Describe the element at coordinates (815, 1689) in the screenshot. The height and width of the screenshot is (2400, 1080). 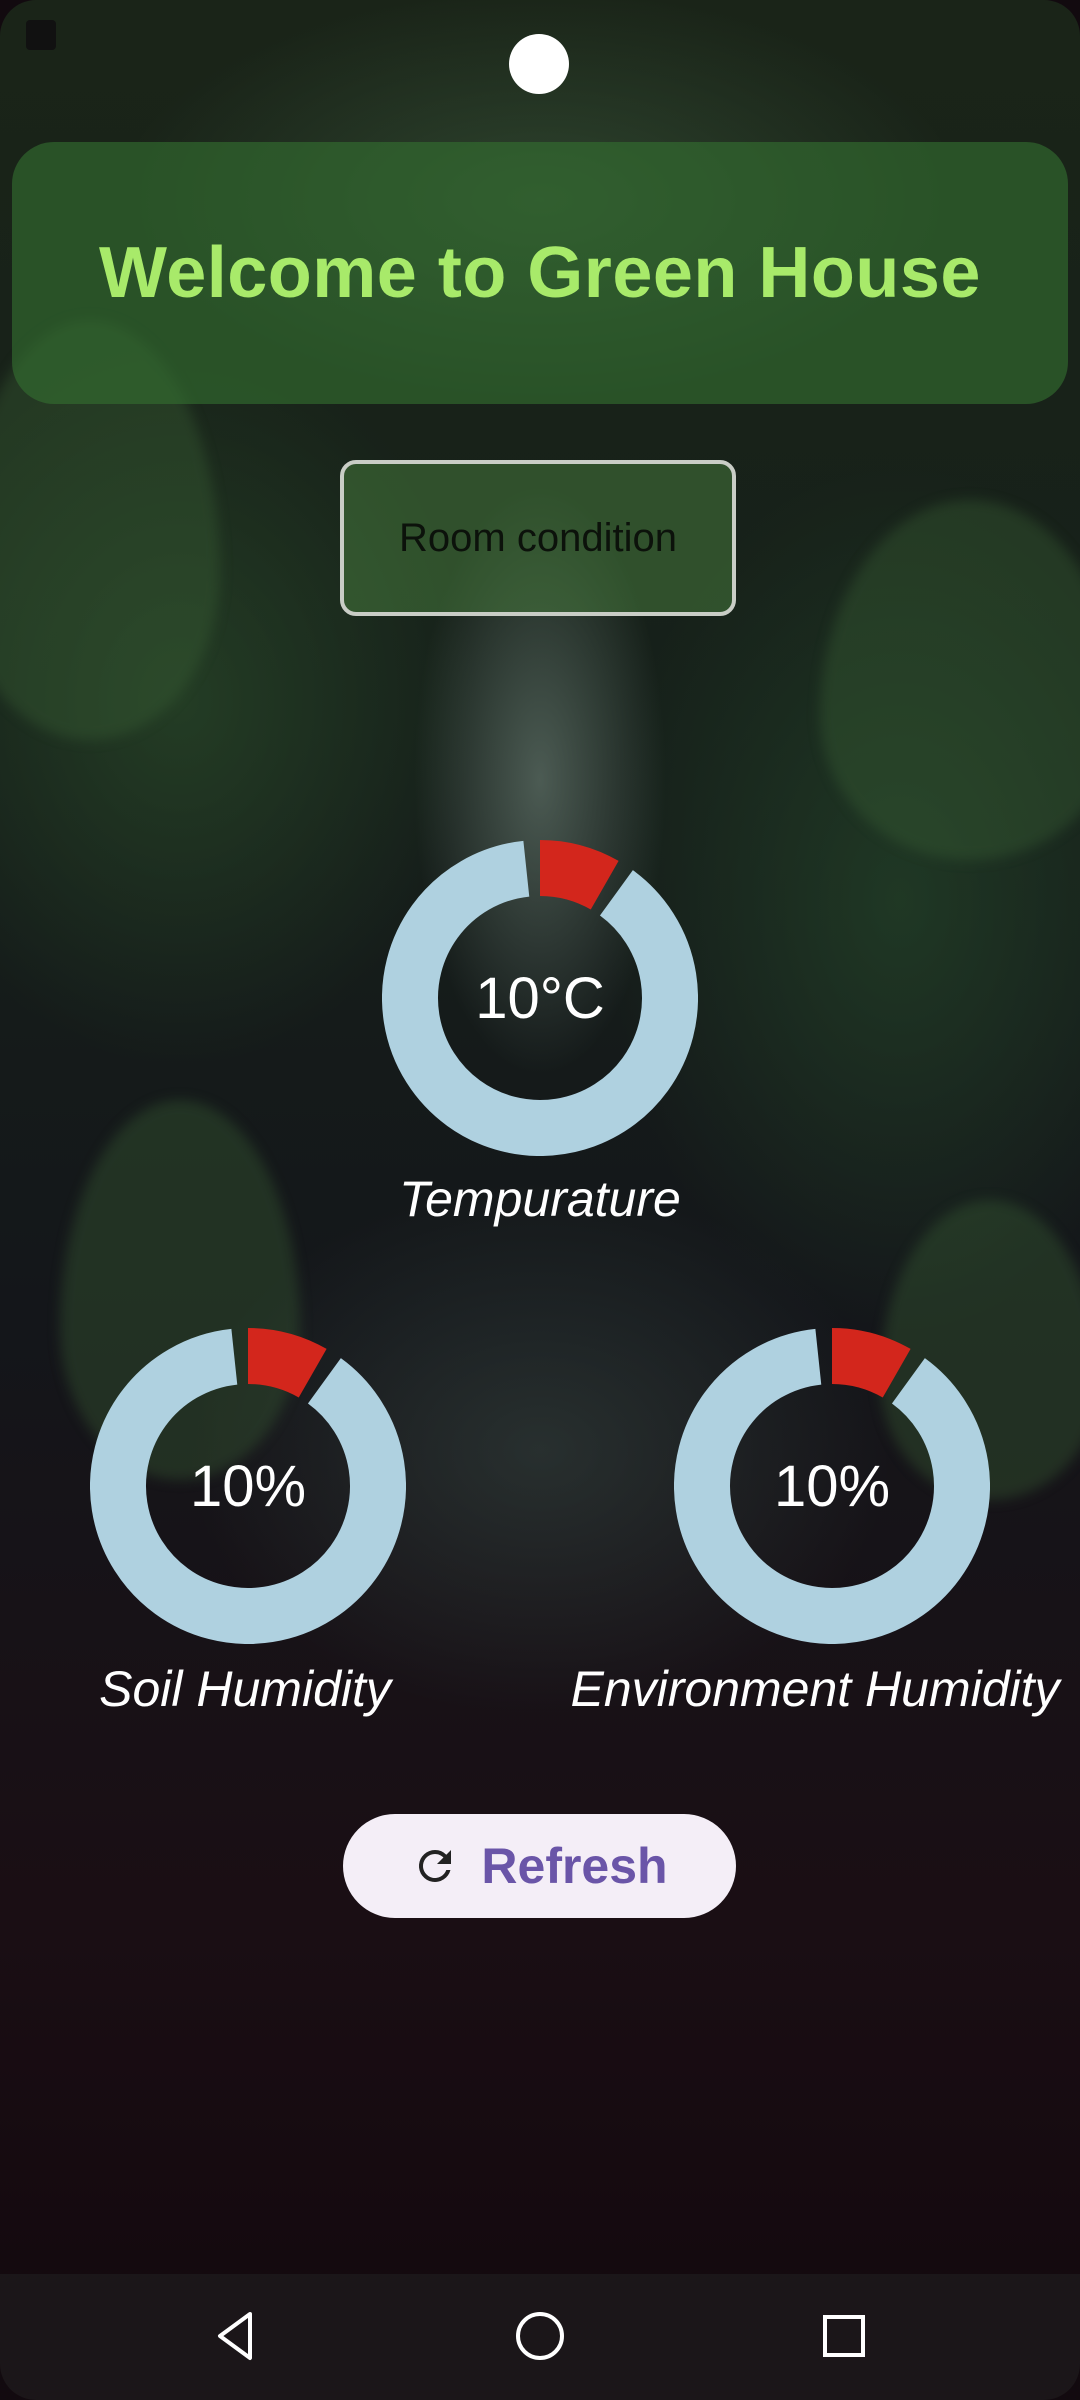
I see `environment-humidity-label: Environment Humidity` at that location.